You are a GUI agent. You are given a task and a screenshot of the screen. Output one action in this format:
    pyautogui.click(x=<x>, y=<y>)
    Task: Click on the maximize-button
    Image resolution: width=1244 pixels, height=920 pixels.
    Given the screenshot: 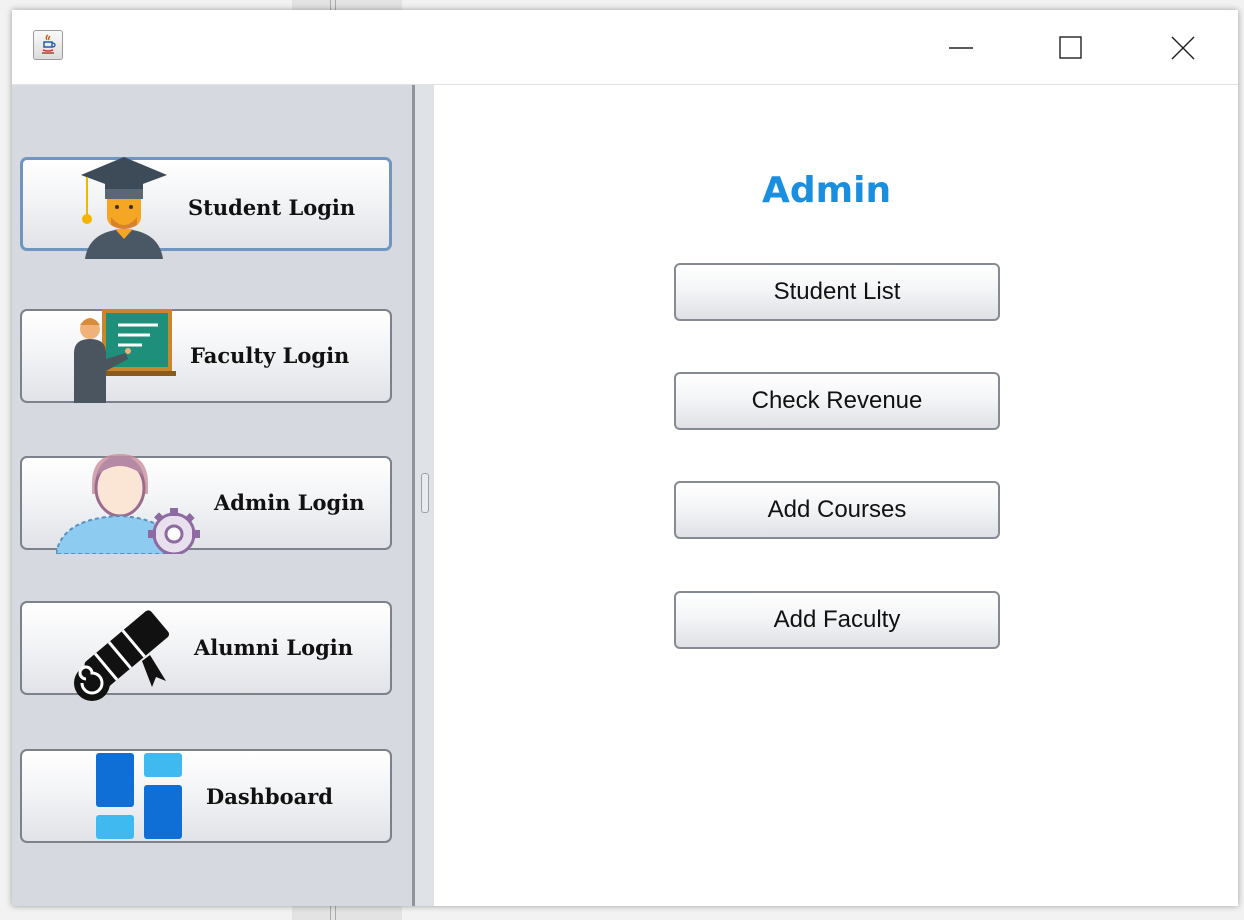 What is the action you would take?
    pyautogui.click(x=1070, y=47)
    